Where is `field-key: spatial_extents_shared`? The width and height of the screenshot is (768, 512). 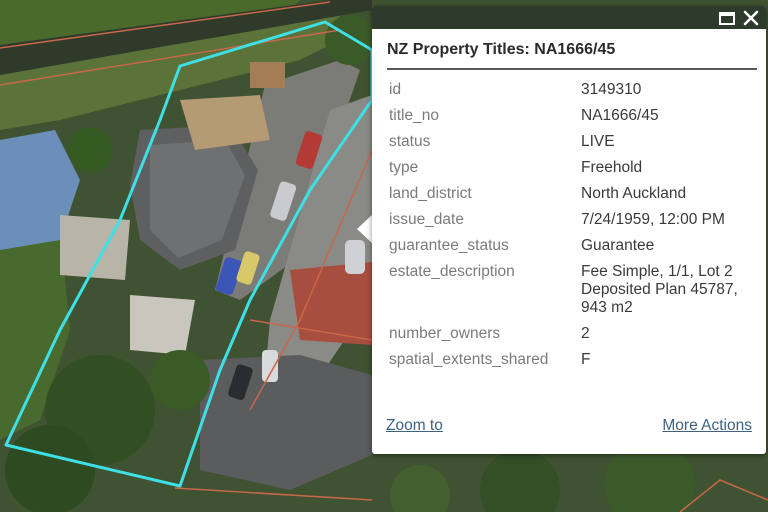
field-key: spatial_extents_shared is located at coordinates (469, 359).